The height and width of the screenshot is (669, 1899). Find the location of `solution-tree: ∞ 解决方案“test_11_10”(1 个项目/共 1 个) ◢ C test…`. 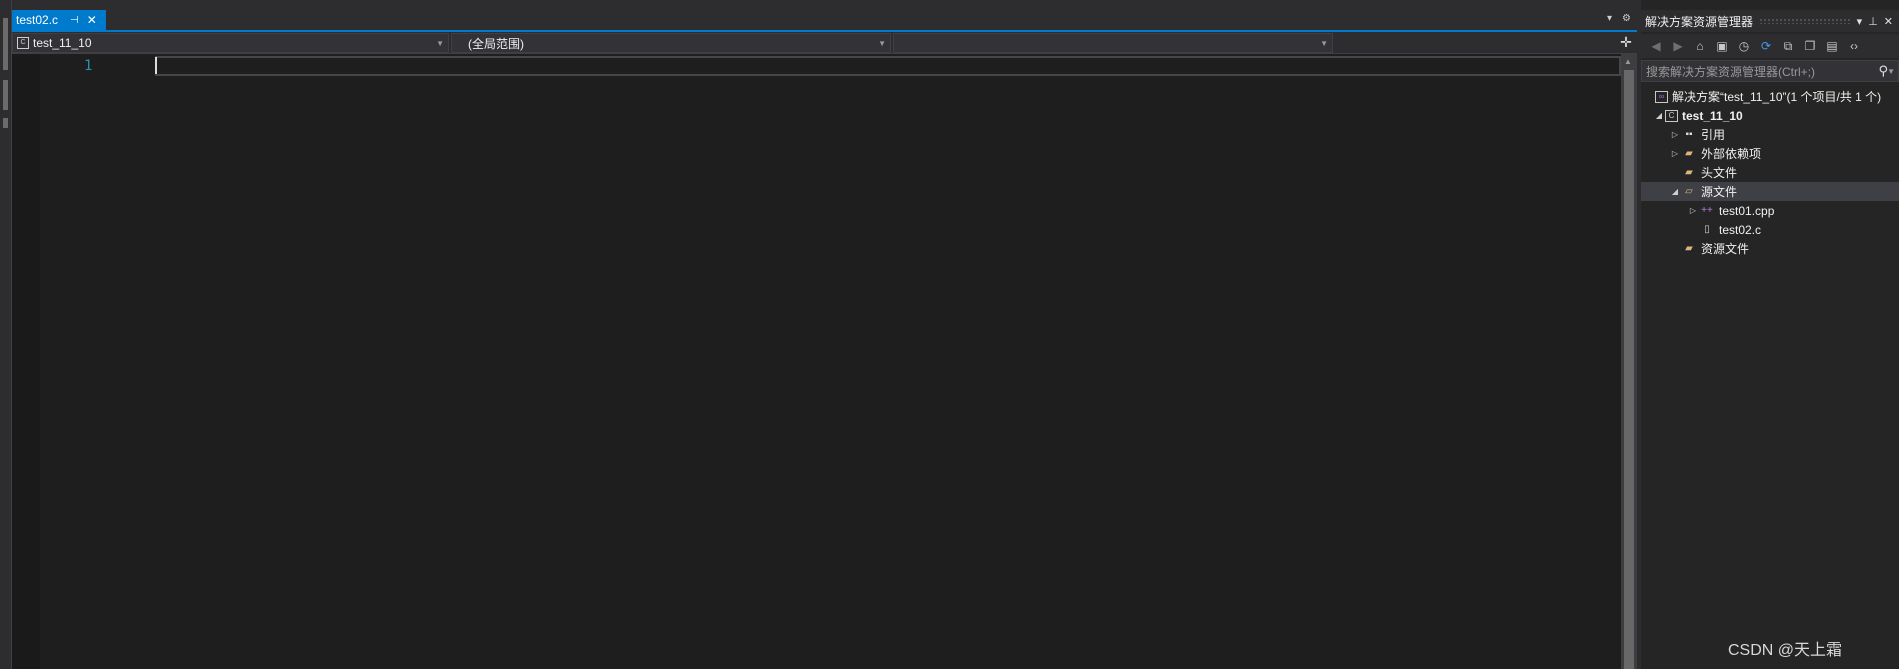

solution-tree: ∞ 解决方案“test_11_10”(1 个项目/共 1 个) ◢ C test… is located at coordinates (1770, 172).